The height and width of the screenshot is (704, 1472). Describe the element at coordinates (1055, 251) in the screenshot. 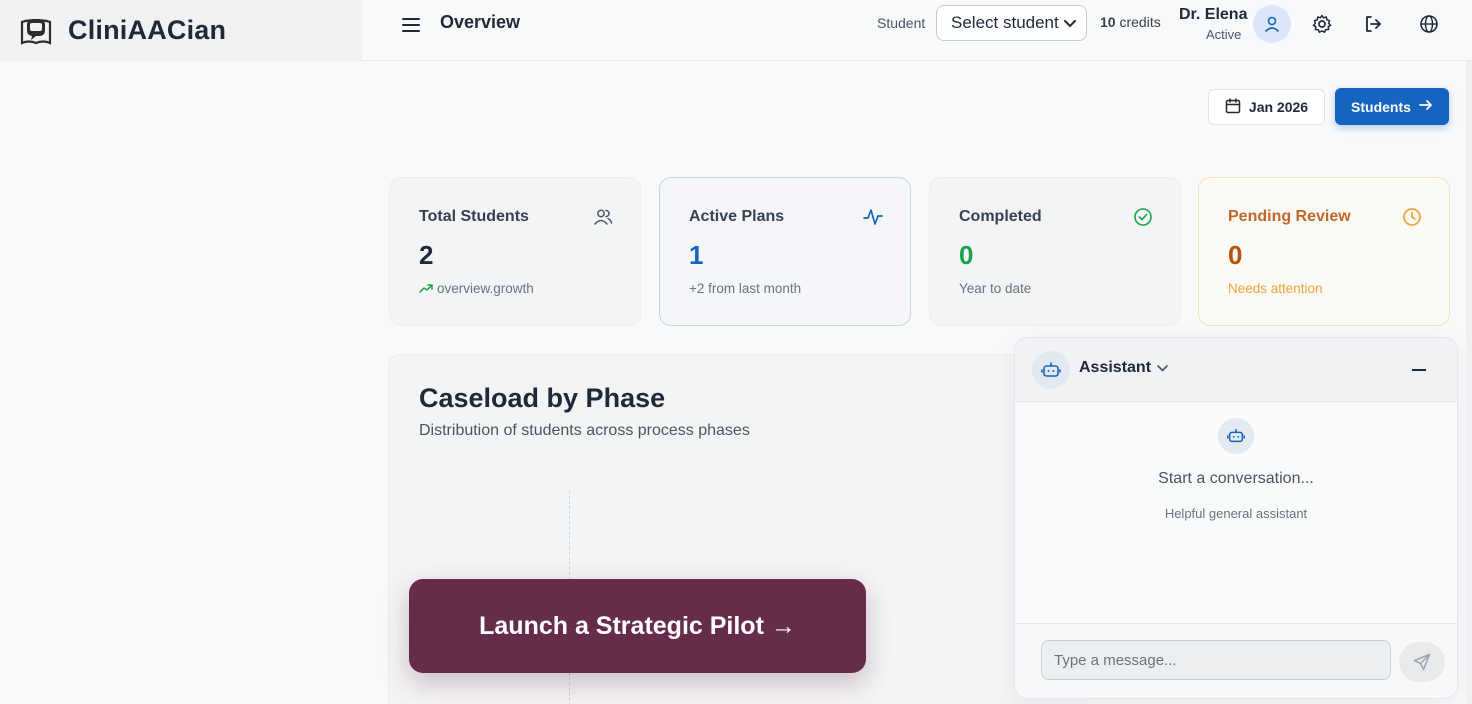

I see `stat-card-completed: Completed 0 Year to date` at that location.